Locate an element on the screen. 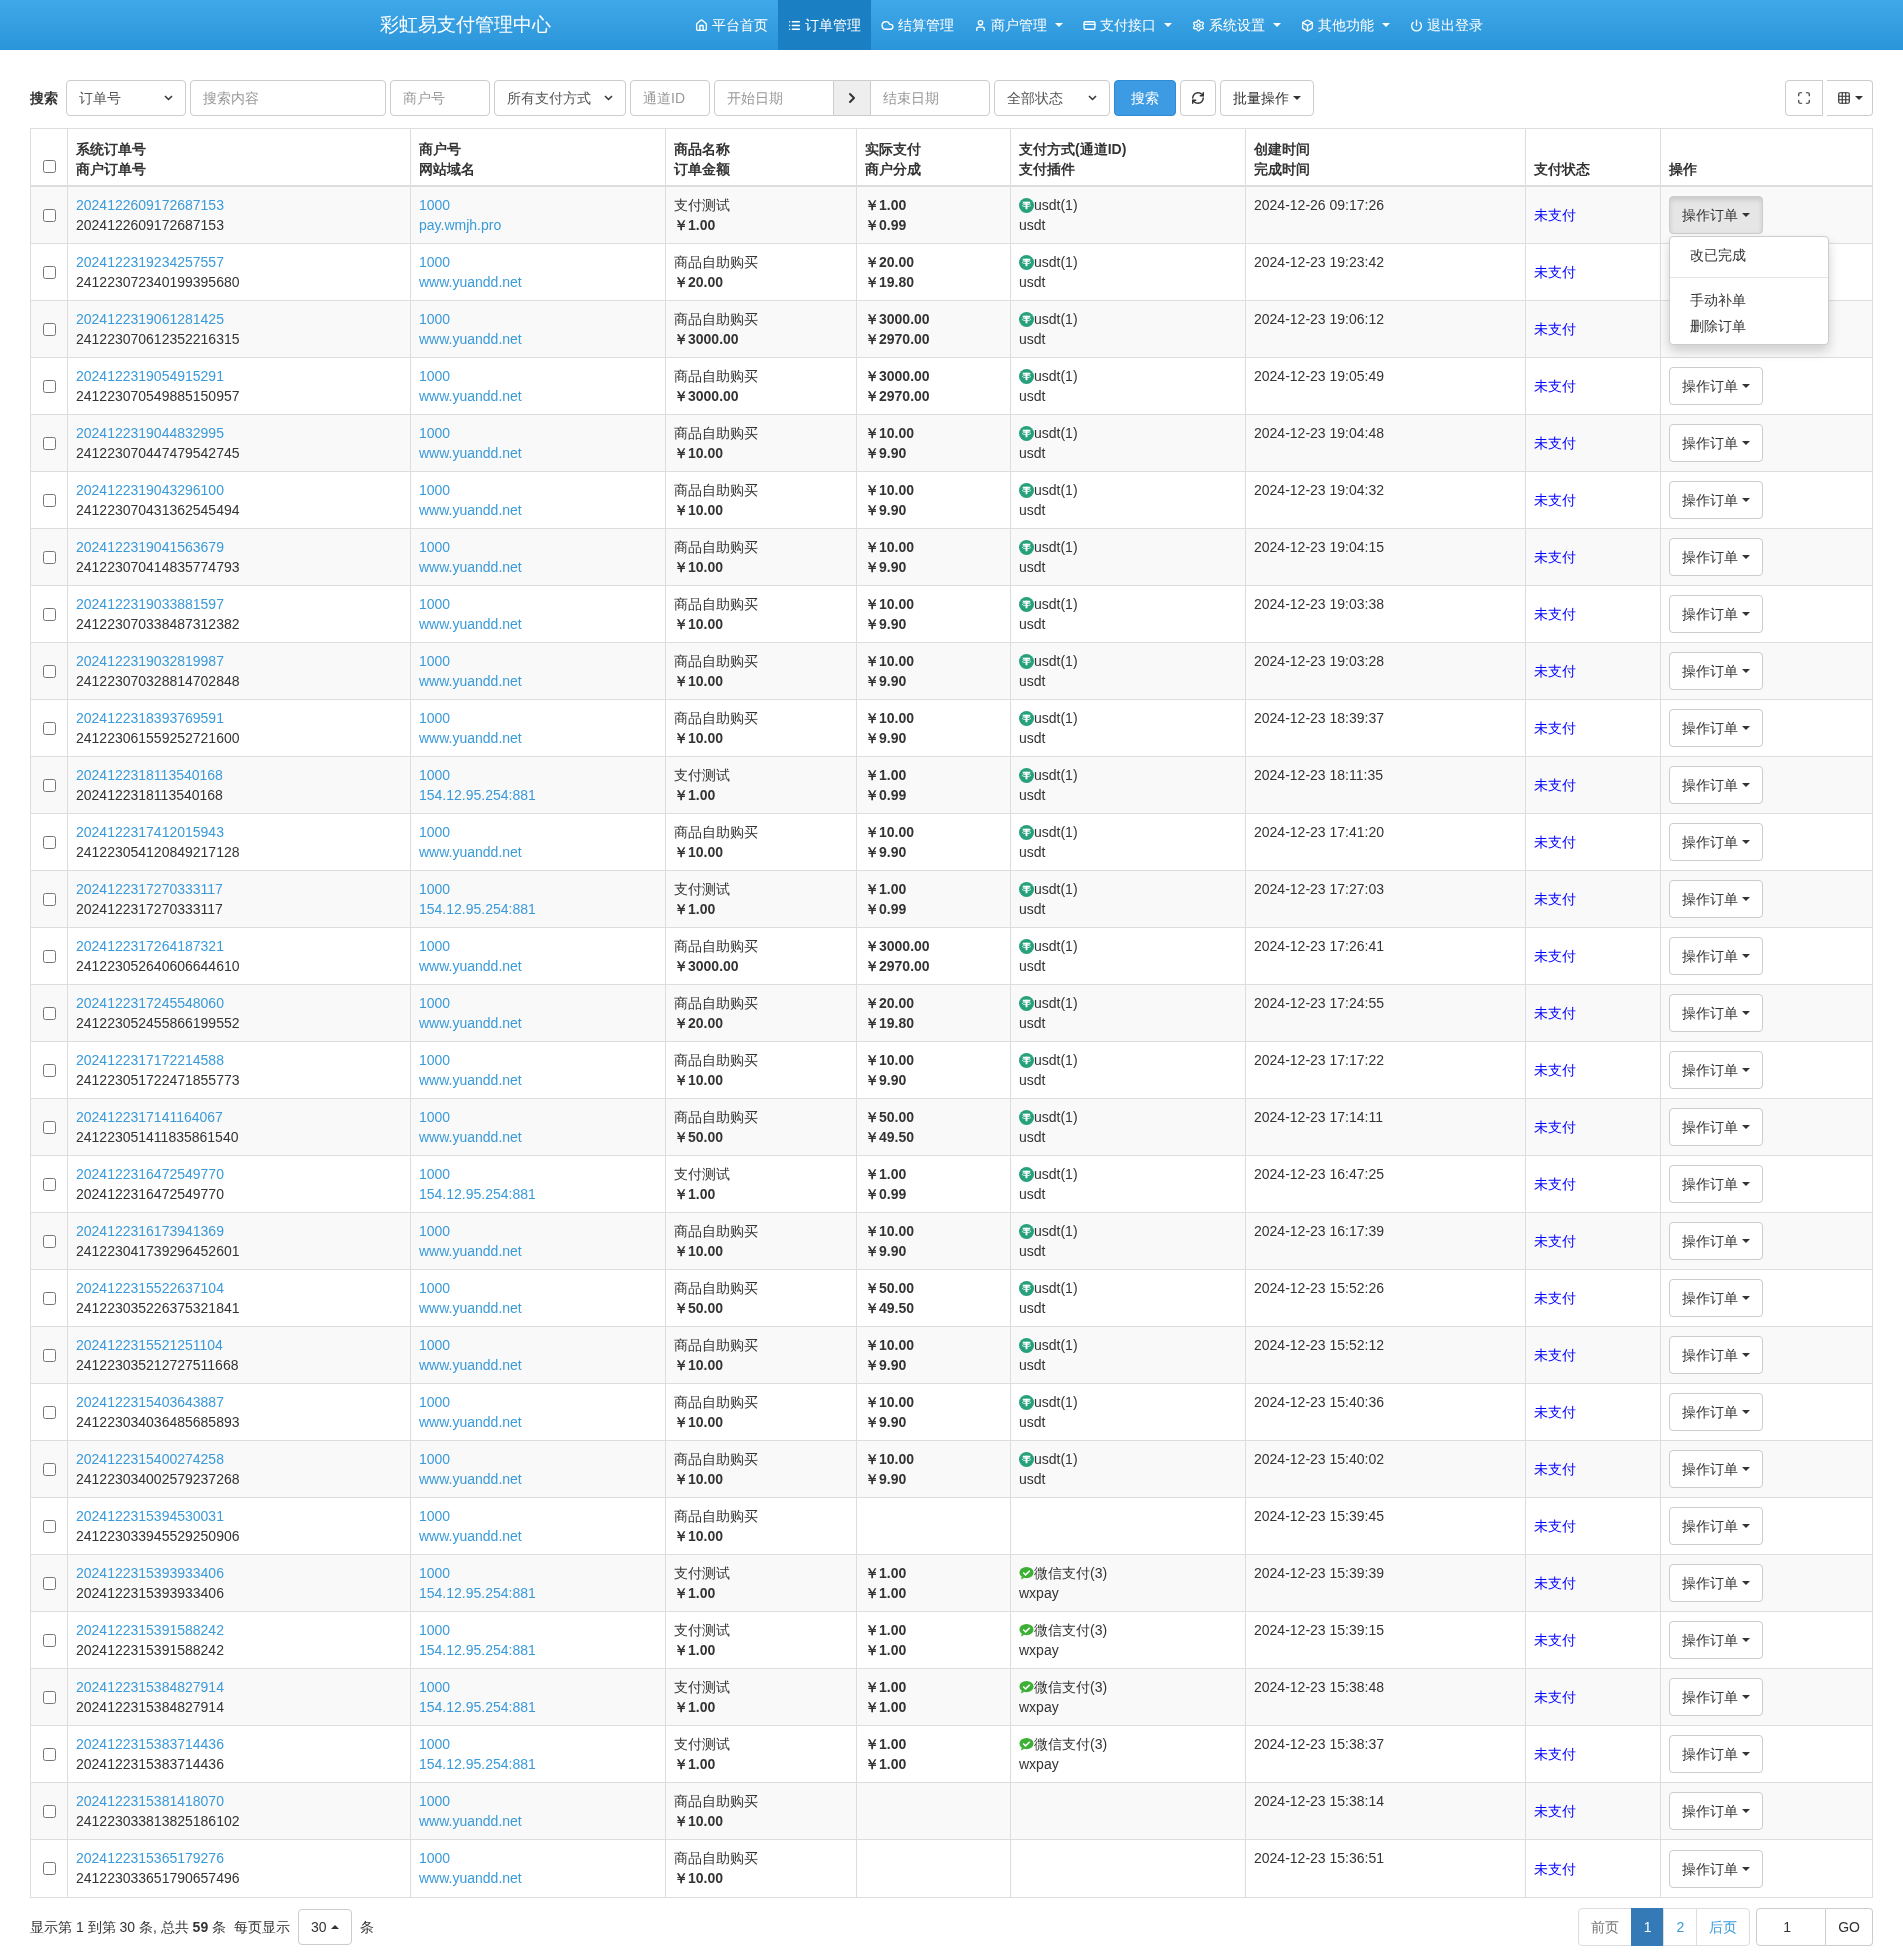 The width and height of the screenshot is (1903, 1959). order-id-link: 2024122317264187321 is located at coordinates (150, 946).